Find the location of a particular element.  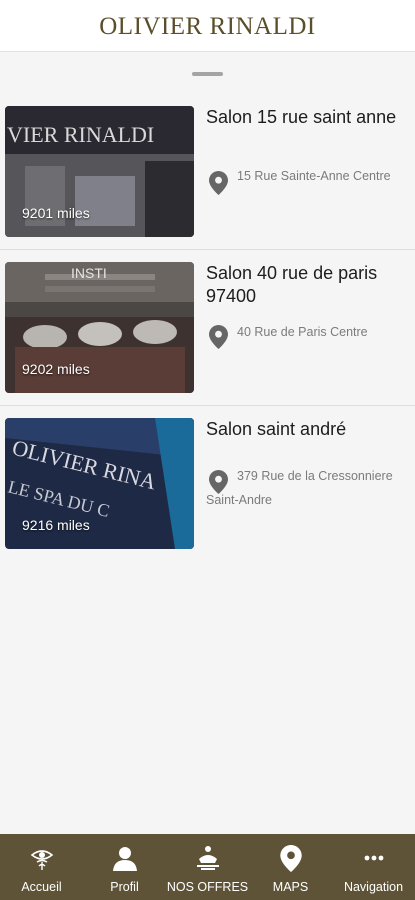

salon-thumbnail: VIER RINALDI 9201 miles is located at coordinates (99, 171).